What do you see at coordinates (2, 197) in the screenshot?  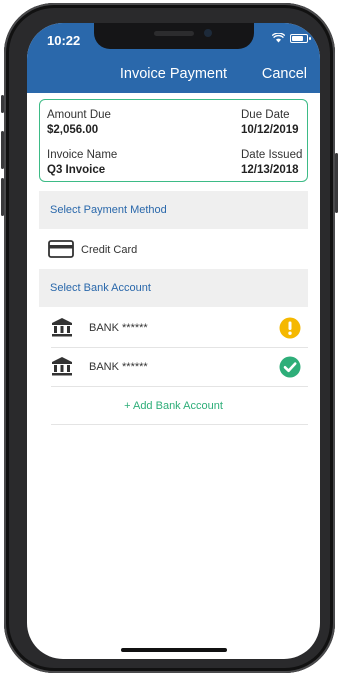 I see `volume-down-button` at bounding box center [2, 197].